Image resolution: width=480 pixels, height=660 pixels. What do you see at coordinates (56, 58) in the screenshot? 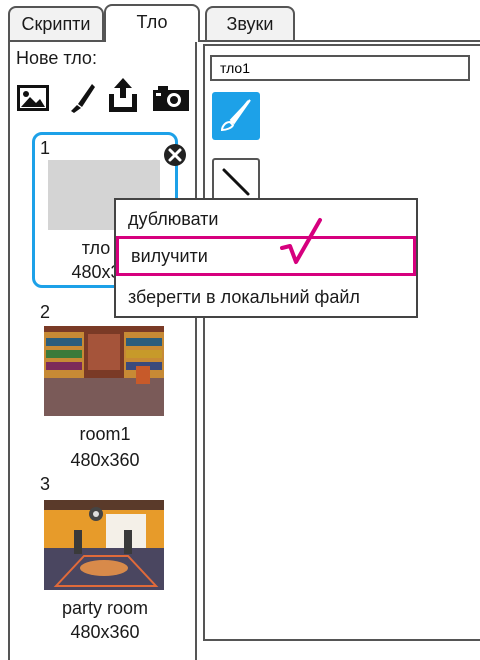
I see `new-backdrop-label: Нове тло:` at bounding box center [56, 58].